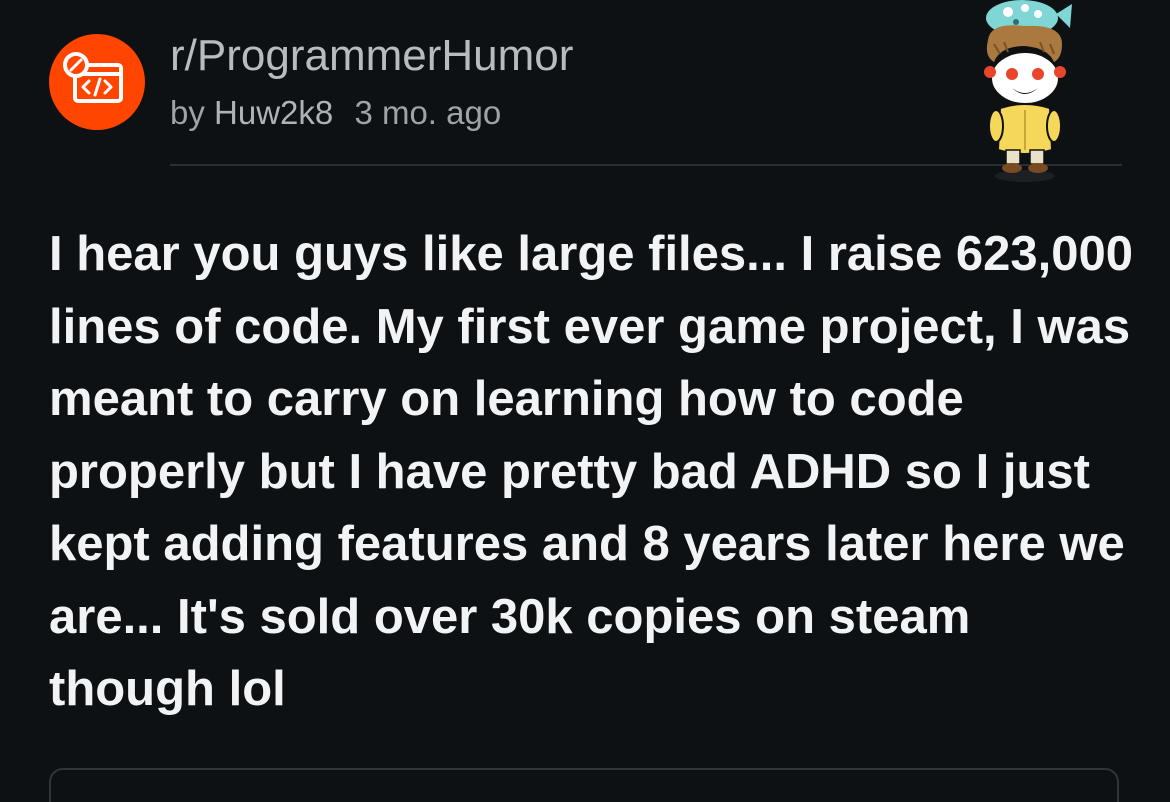 The width and height of the screenshot is (1170, 802). Describe the element at coordinates (93, 77) in the screenshot. I see `code-icon` at that location.